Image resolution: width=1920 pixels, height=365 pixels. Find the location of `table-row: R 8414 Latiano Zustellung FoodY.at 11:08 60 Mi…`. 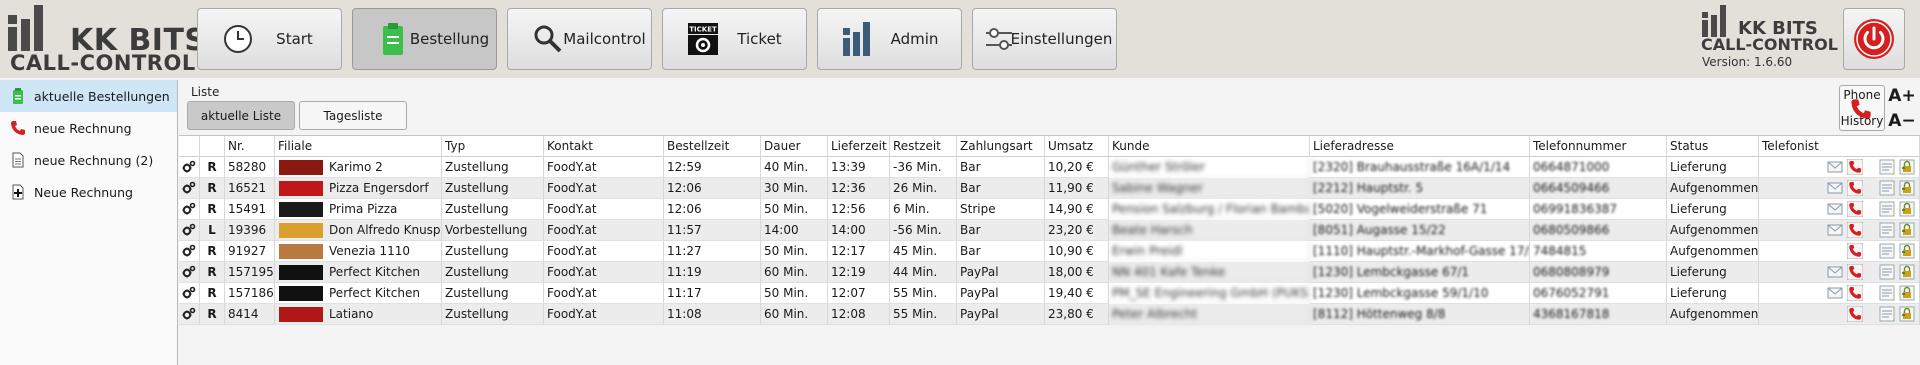

table-row: R 8414 Latiano Zustellung FoodY.at 11:08 60 Mi… is located at coordinates (1049, 314).